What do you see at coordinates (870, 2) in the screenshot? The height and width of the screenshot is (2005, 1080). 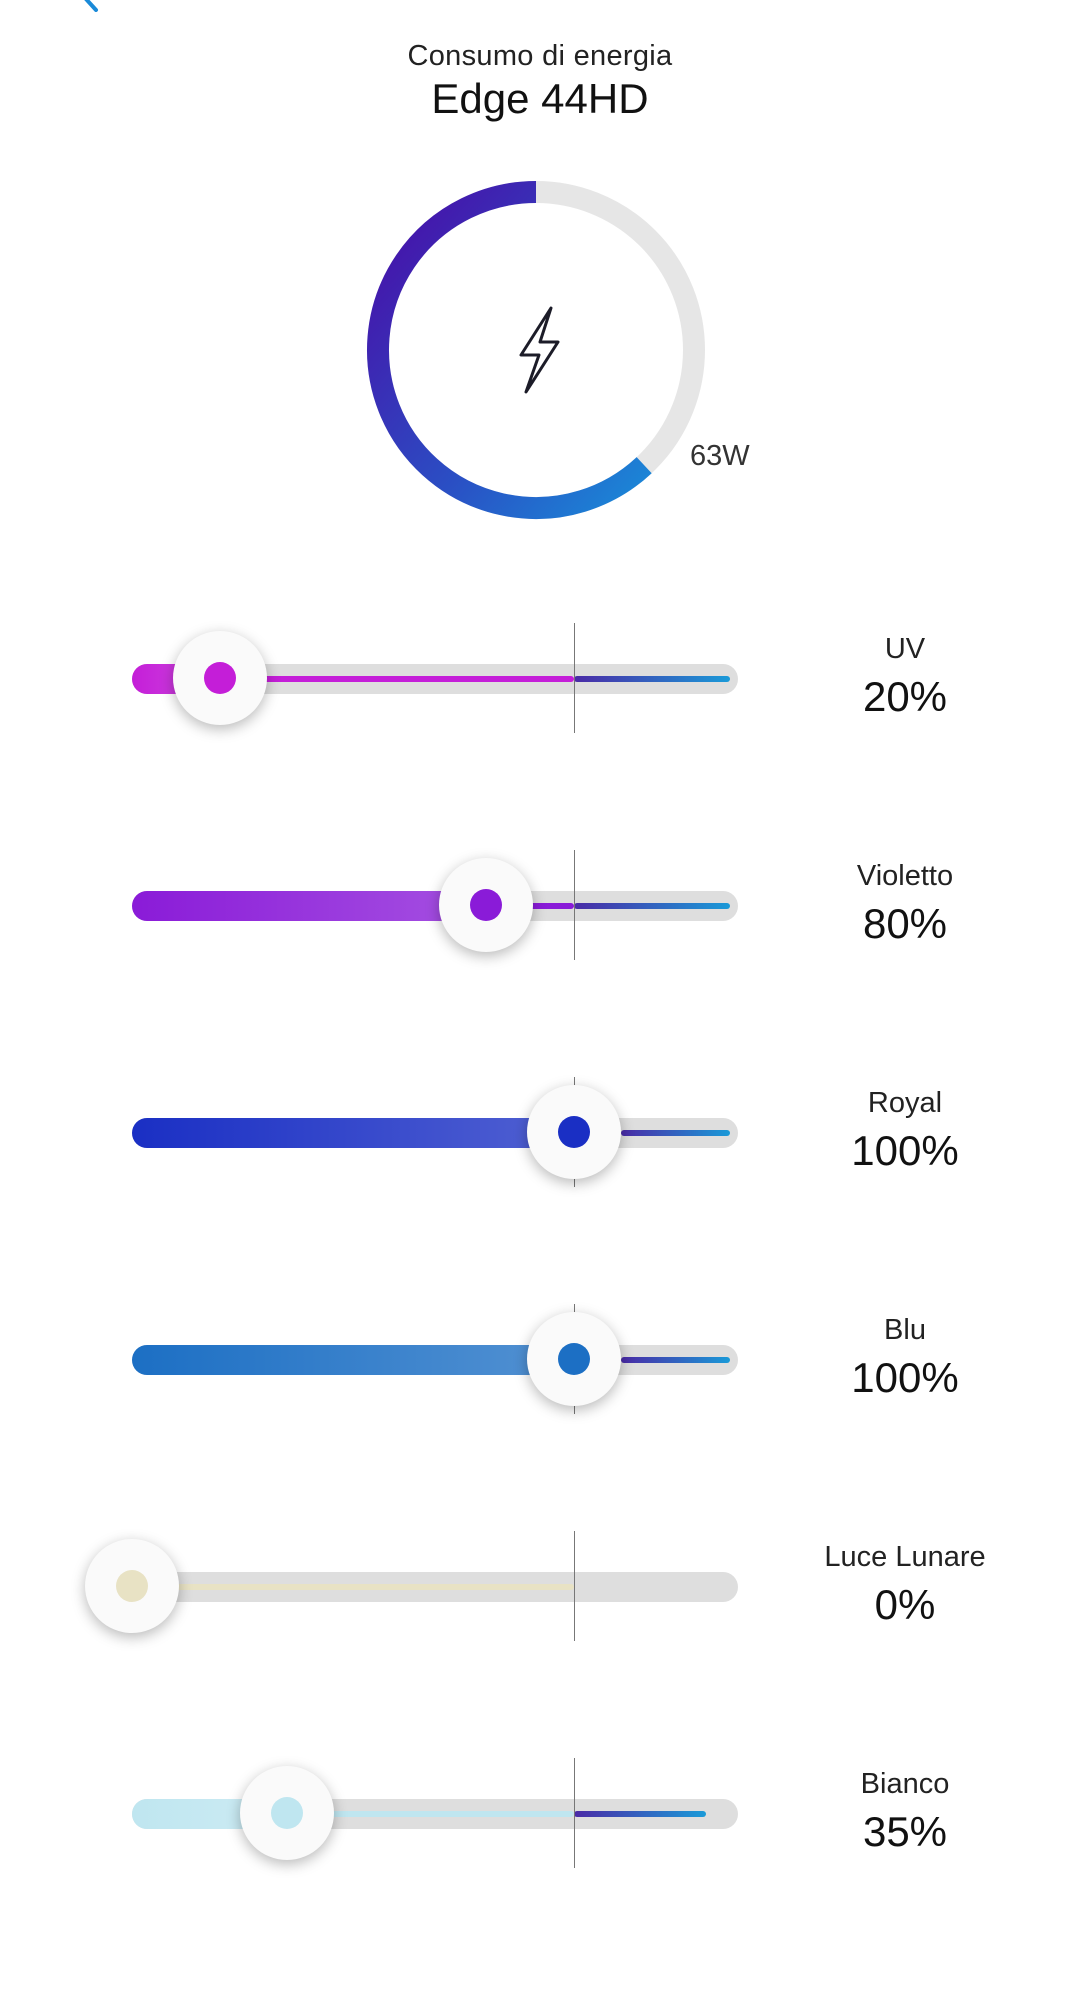 I see `status-indicator-icon` at bounding box center [870, 2].